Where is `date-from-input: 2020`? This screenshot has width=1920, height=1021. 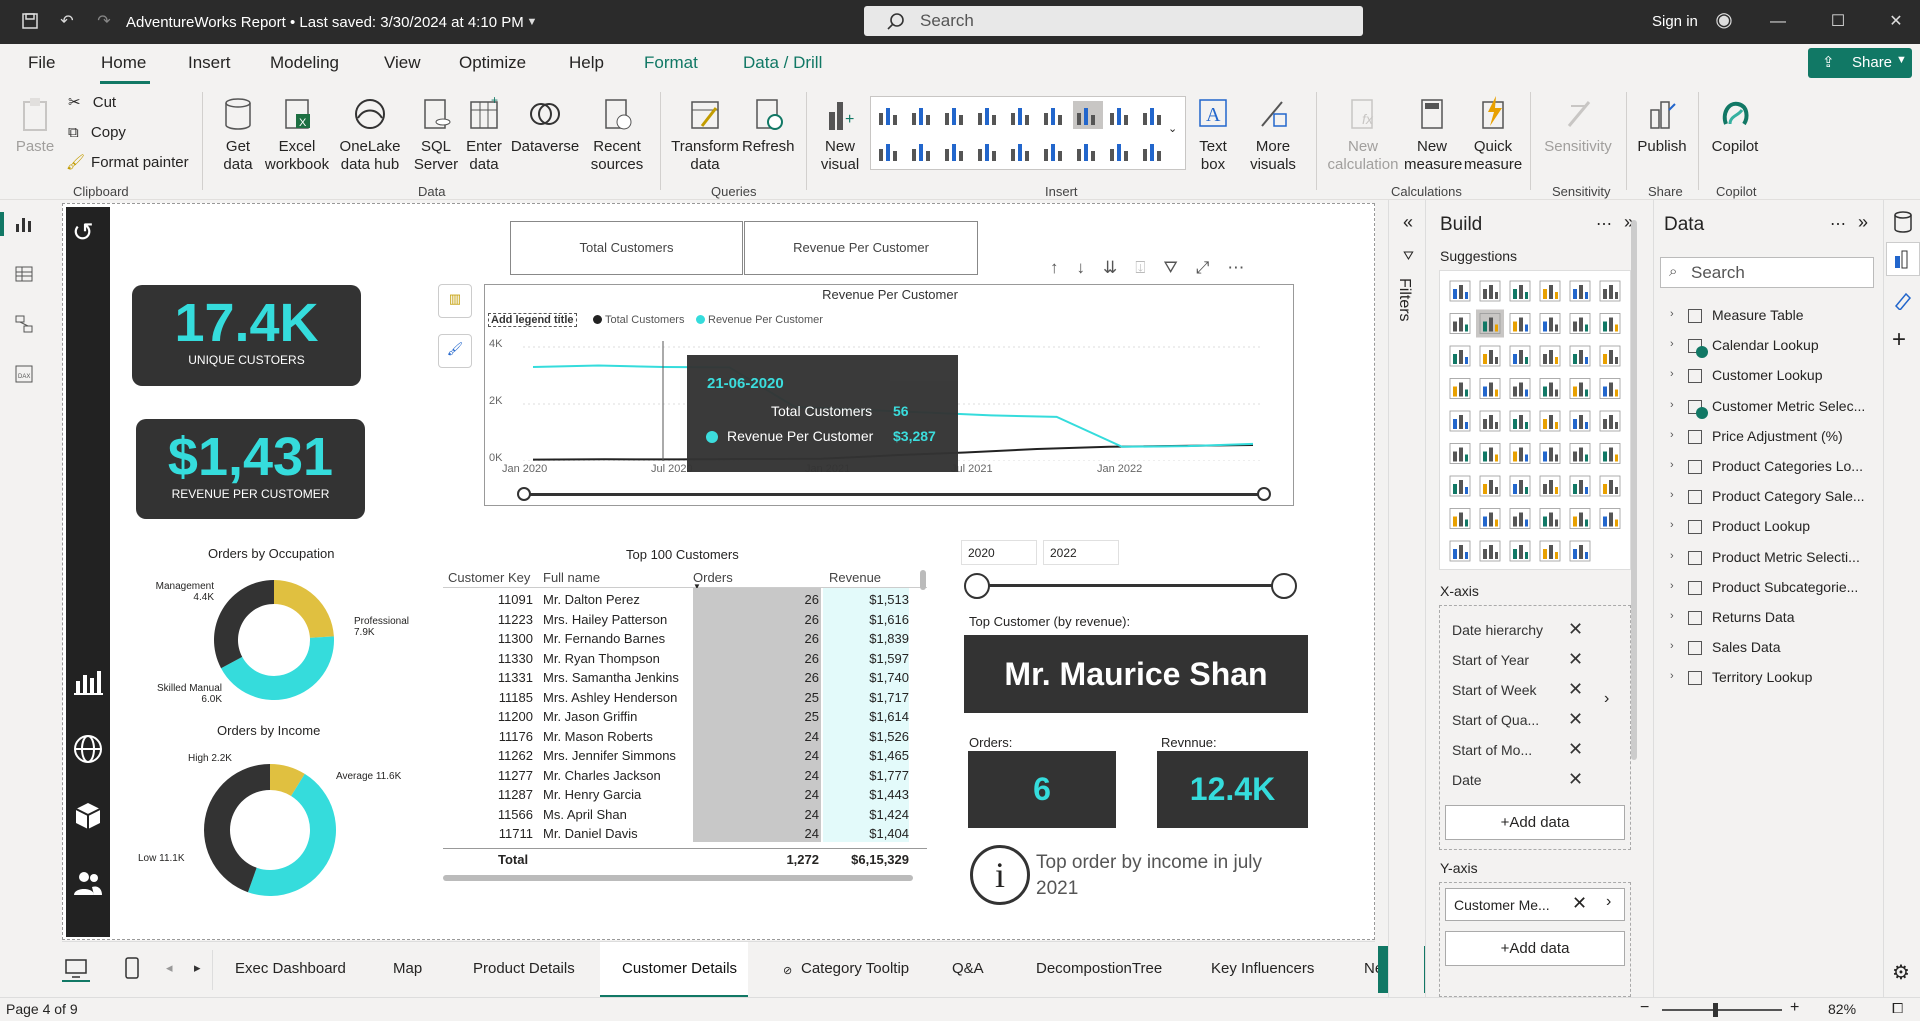
date-from-input: 2020 is located at coordinates (999, 552).